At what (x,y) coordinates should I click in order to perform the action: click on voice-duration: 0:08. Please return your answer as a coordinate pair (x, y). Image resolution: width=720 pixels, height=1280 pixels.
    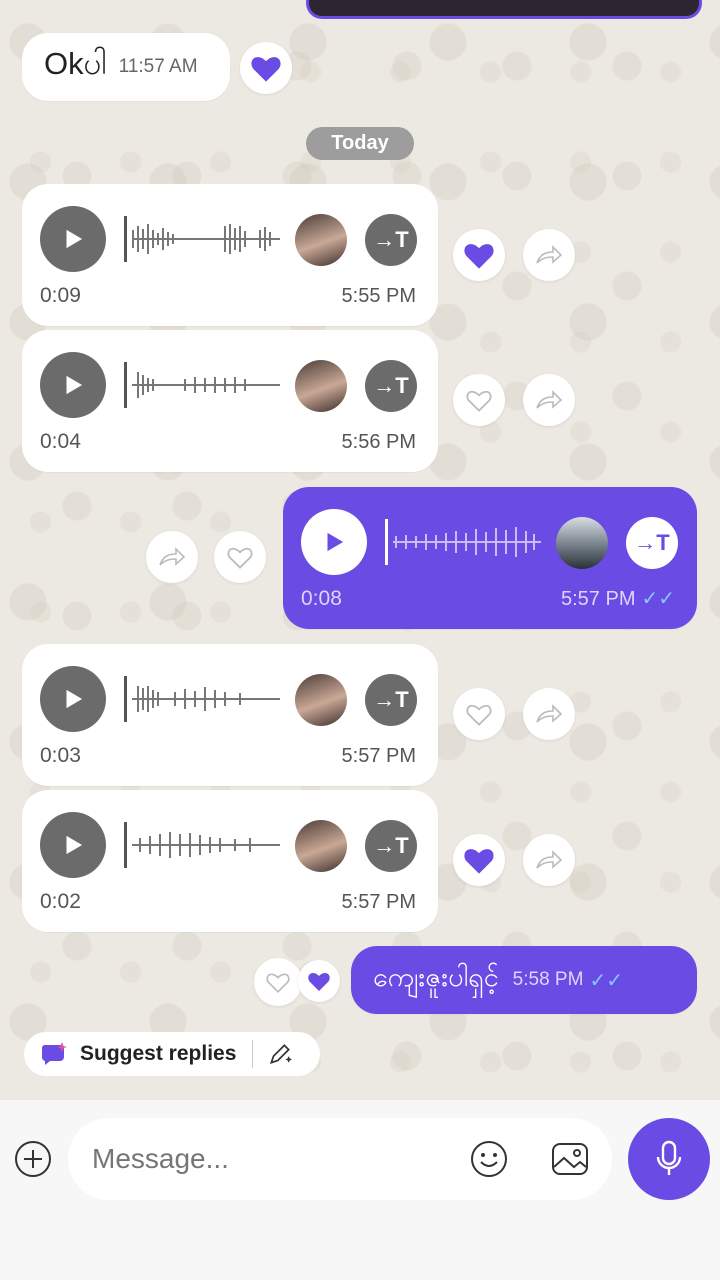
    Looking at the image, I should click on (321, 598).